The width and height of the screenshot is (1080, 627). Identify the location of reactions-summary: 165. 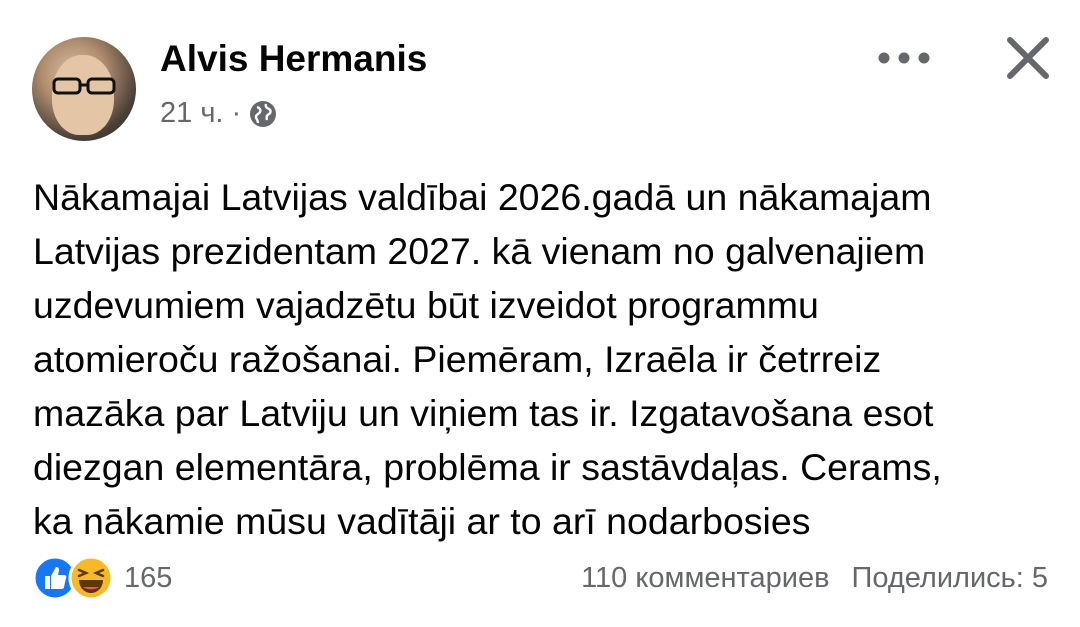
(102, 578).